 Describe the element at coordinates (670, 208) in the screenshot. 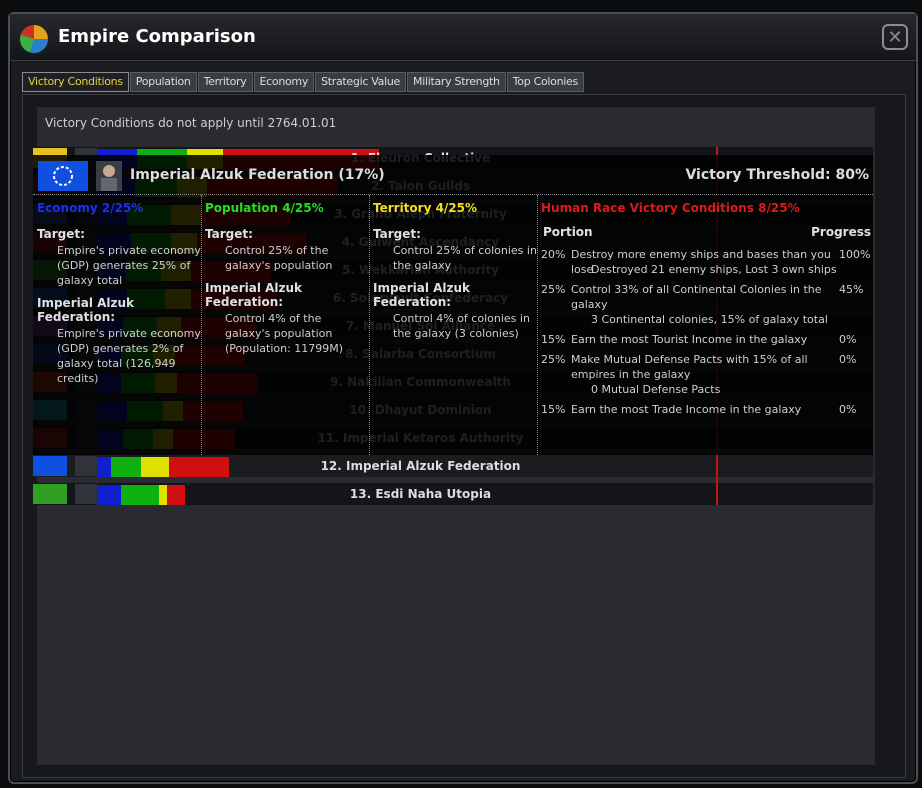

I see `race-victory-heading: Human Race Victory Conditions 8/25%` at that location.